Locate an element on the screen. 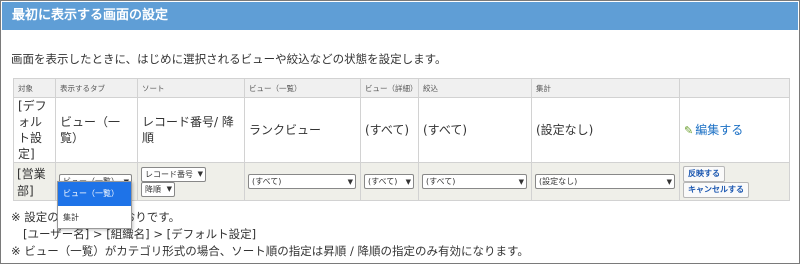  cell-target: [デフォルト設定] is located at coordinates (34, 130).